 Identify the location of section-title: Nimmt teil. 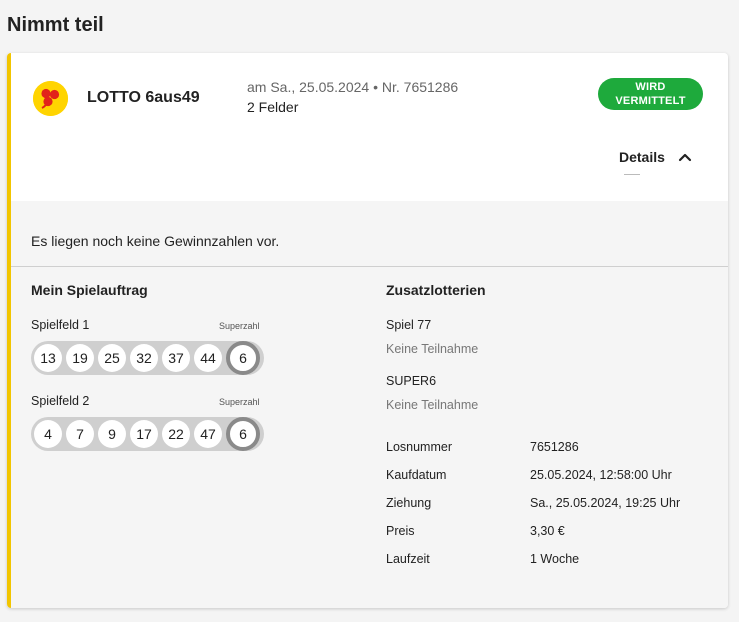
(55, 25).